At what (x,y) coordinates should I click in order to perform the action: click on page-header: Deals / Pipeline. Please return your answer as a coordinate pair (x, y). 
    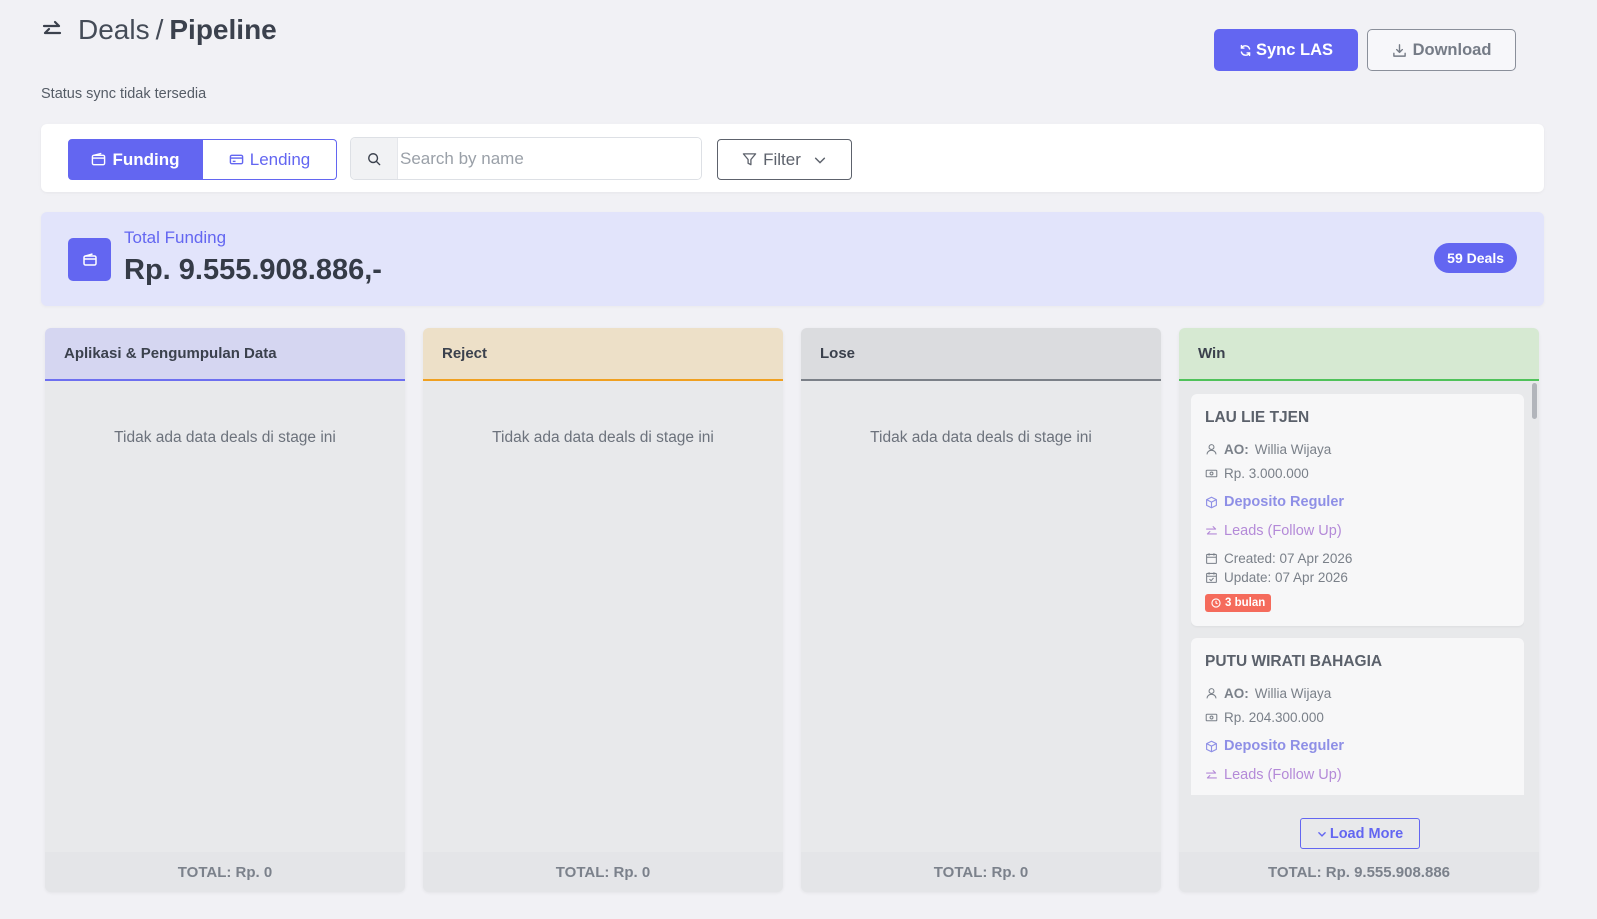
    Looking at the image, I should click on (158, 30).